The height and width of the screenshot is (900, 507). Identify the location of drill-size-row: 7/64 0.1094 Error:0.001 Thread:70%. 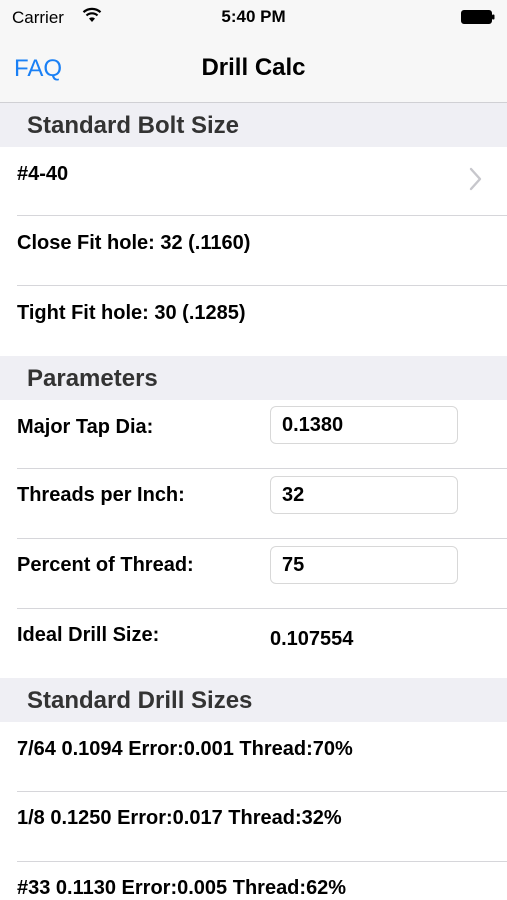
(253, 756).